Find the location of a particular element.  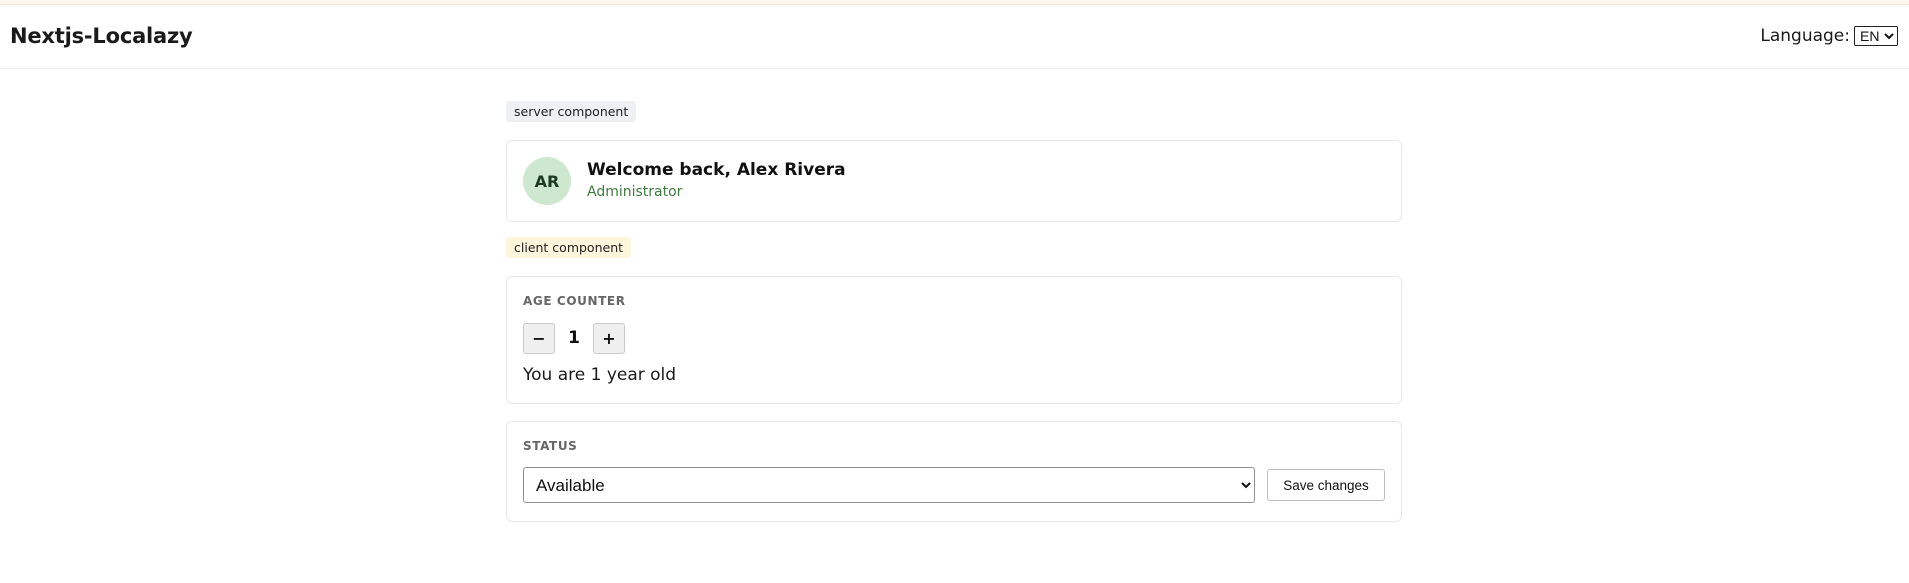

status-select: Available is located at coordinates (889, 485).